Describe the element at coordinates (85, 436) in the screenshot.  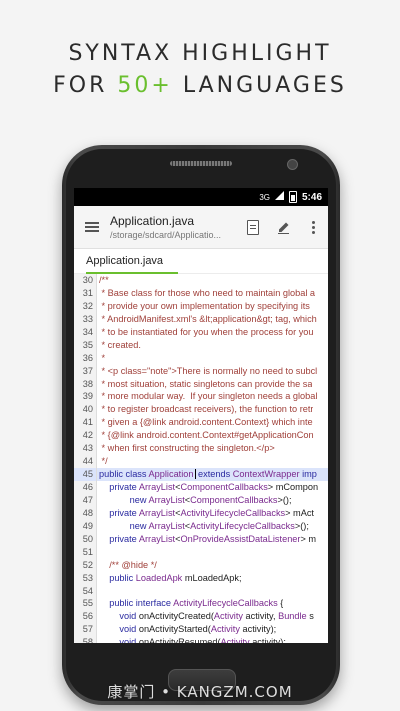
I see `line-number: 42` at that location.